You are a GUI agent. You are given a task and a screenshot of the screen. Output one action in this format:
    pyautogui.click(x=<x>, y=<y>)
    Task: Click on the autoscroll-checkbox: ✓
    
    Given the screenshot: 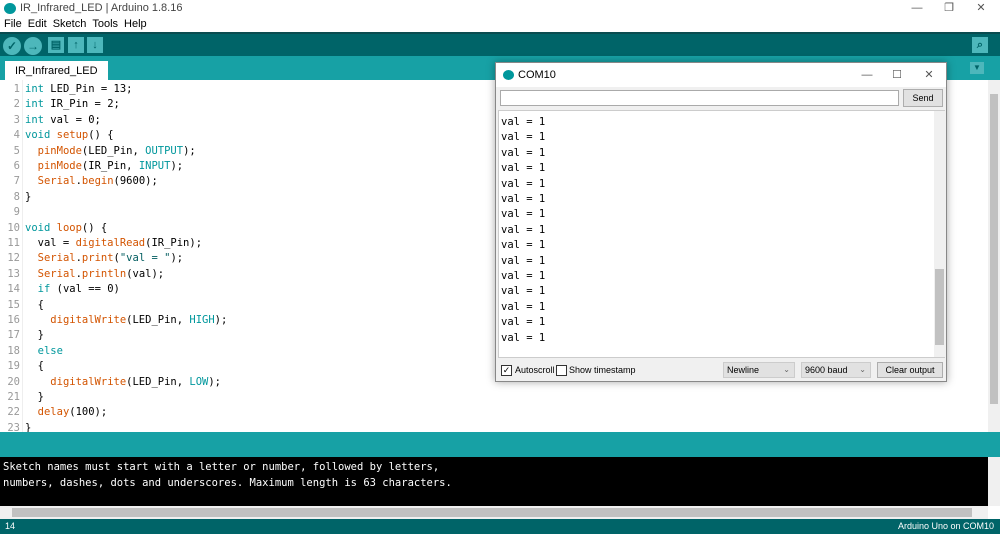 What is the action you would take?
    pyautogui.click(x=506, y=370)
    